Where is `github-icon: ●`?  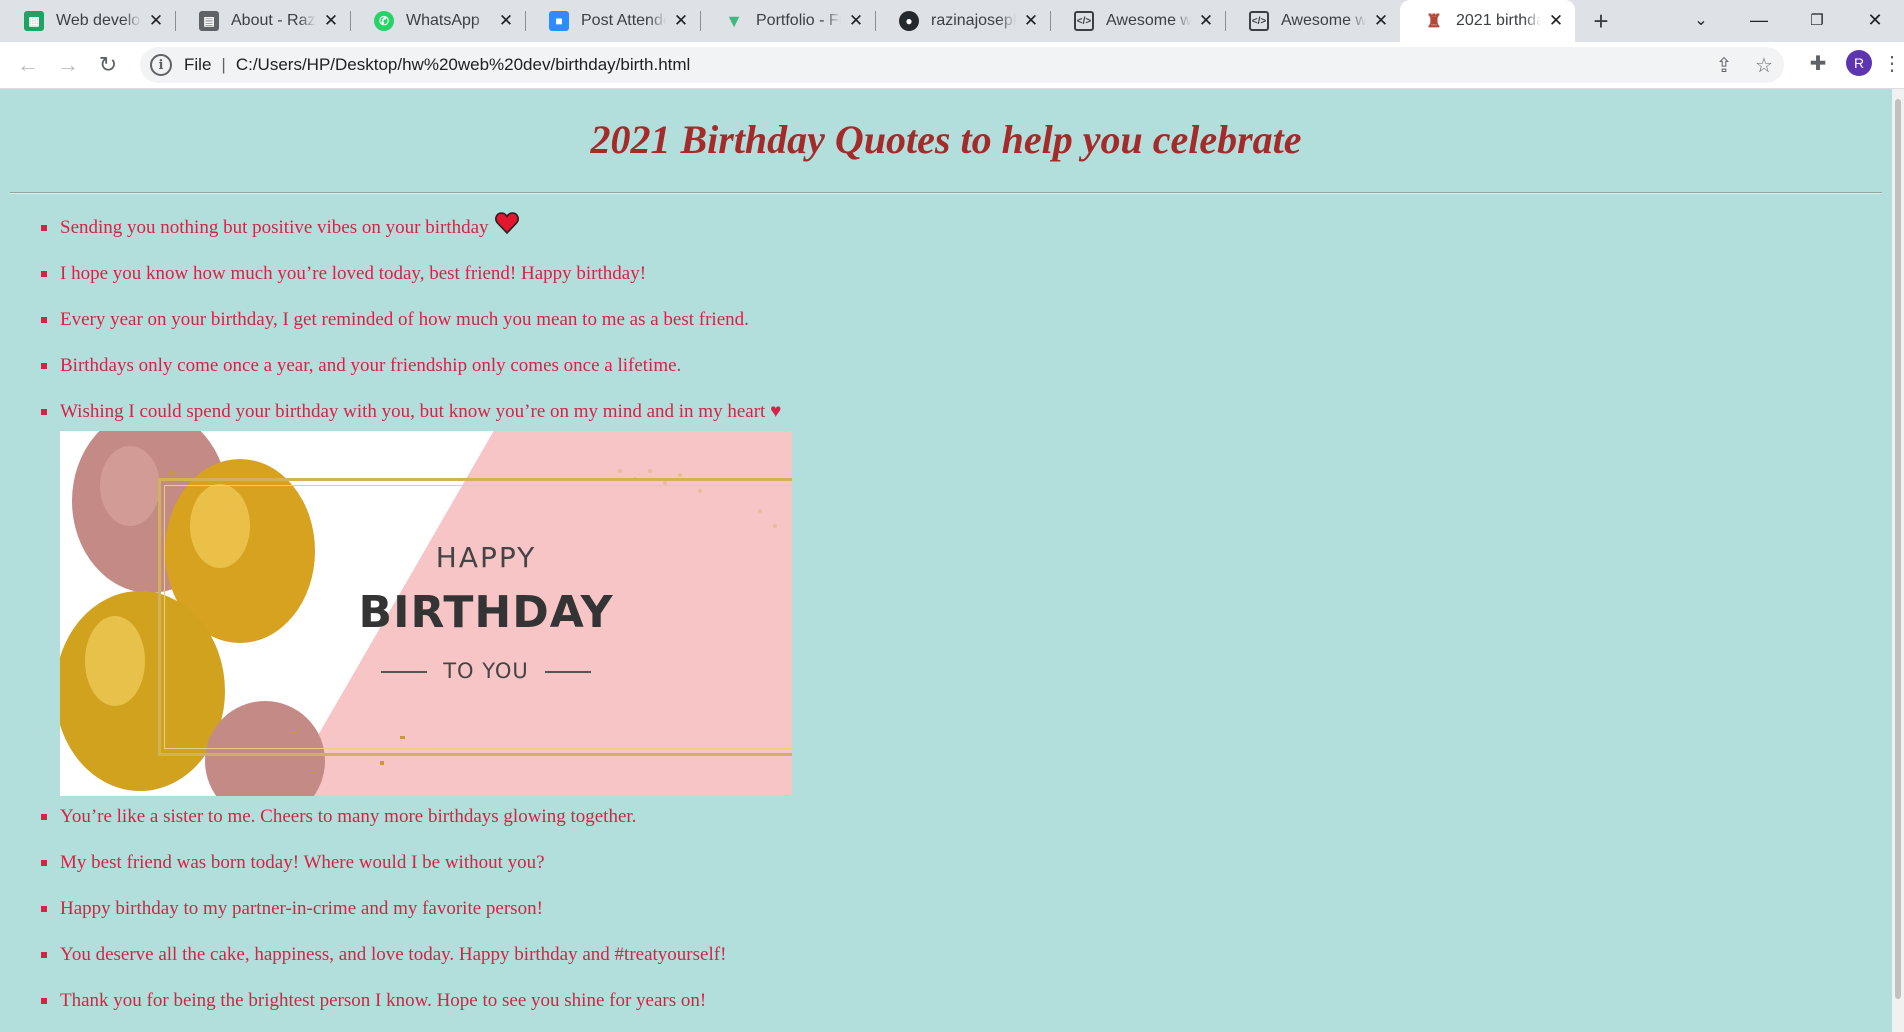 github-icon: ● is located at coordinates (909, 21).